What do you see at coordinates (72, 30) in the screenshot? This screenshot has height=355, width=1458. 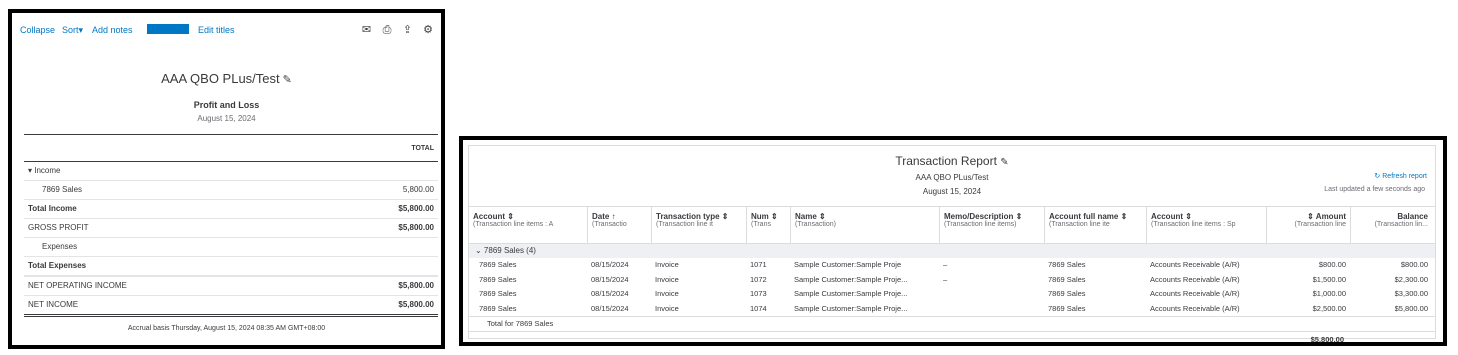 I see `sort-dropdown: Sort▾` at bounding box center [72, 30].